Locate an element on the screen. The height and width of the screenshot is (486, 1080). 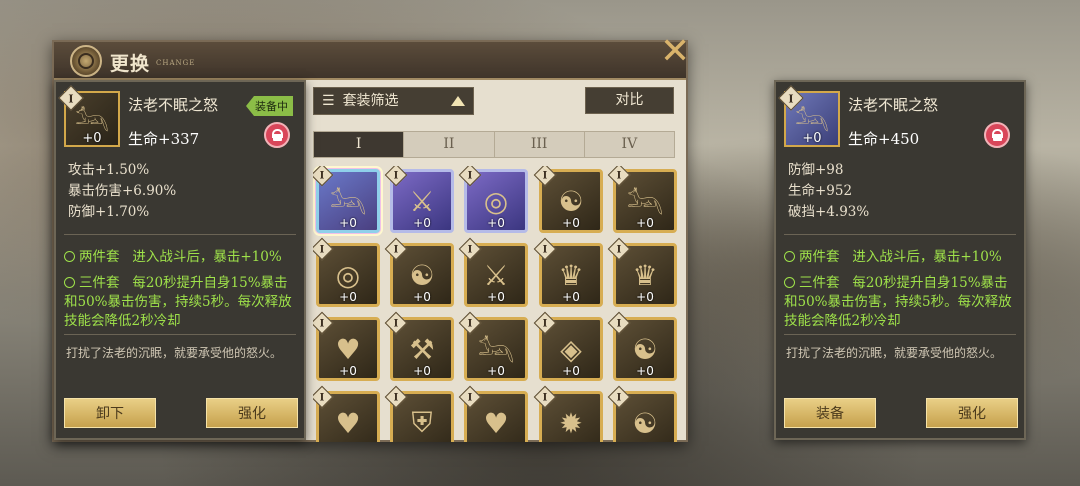
equipment-slot: I ♥ +0 is located at coordinates (346, 346).